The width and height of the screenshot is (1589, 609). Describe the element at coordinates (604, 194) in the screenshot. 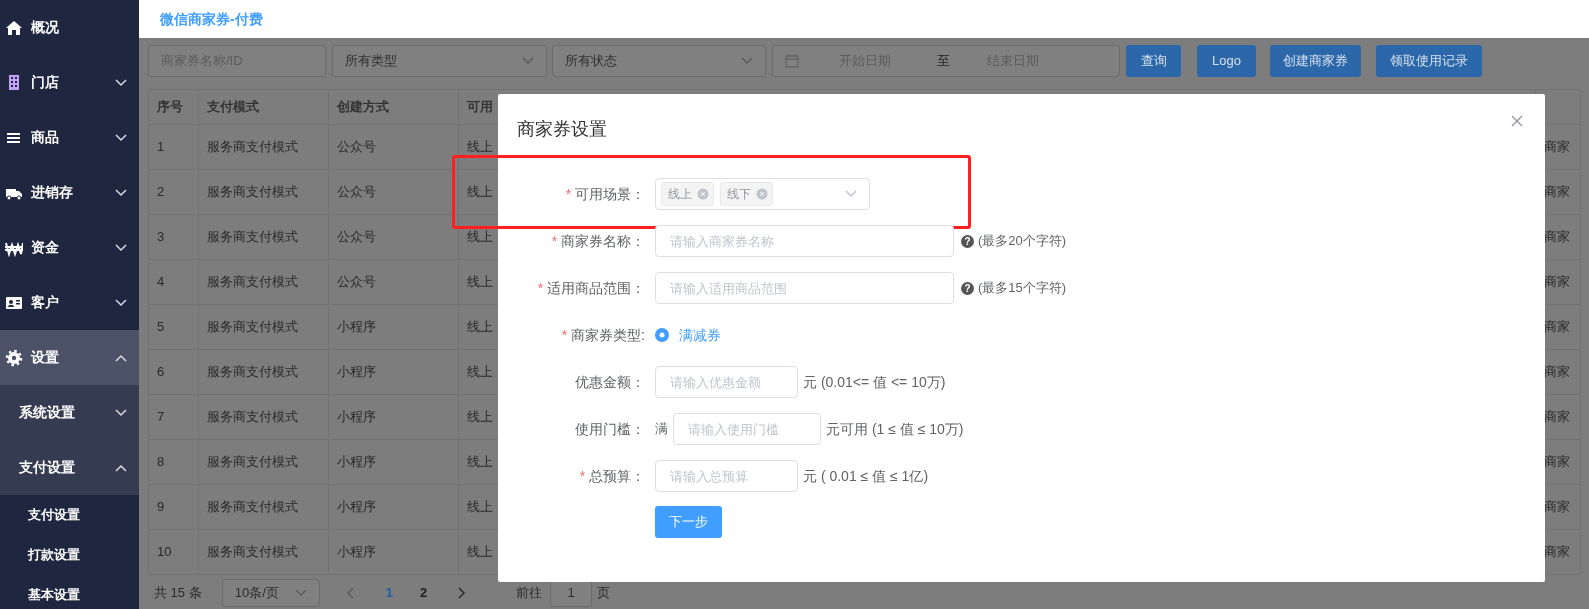

I see `field-label: * 可用场景：` at that location.